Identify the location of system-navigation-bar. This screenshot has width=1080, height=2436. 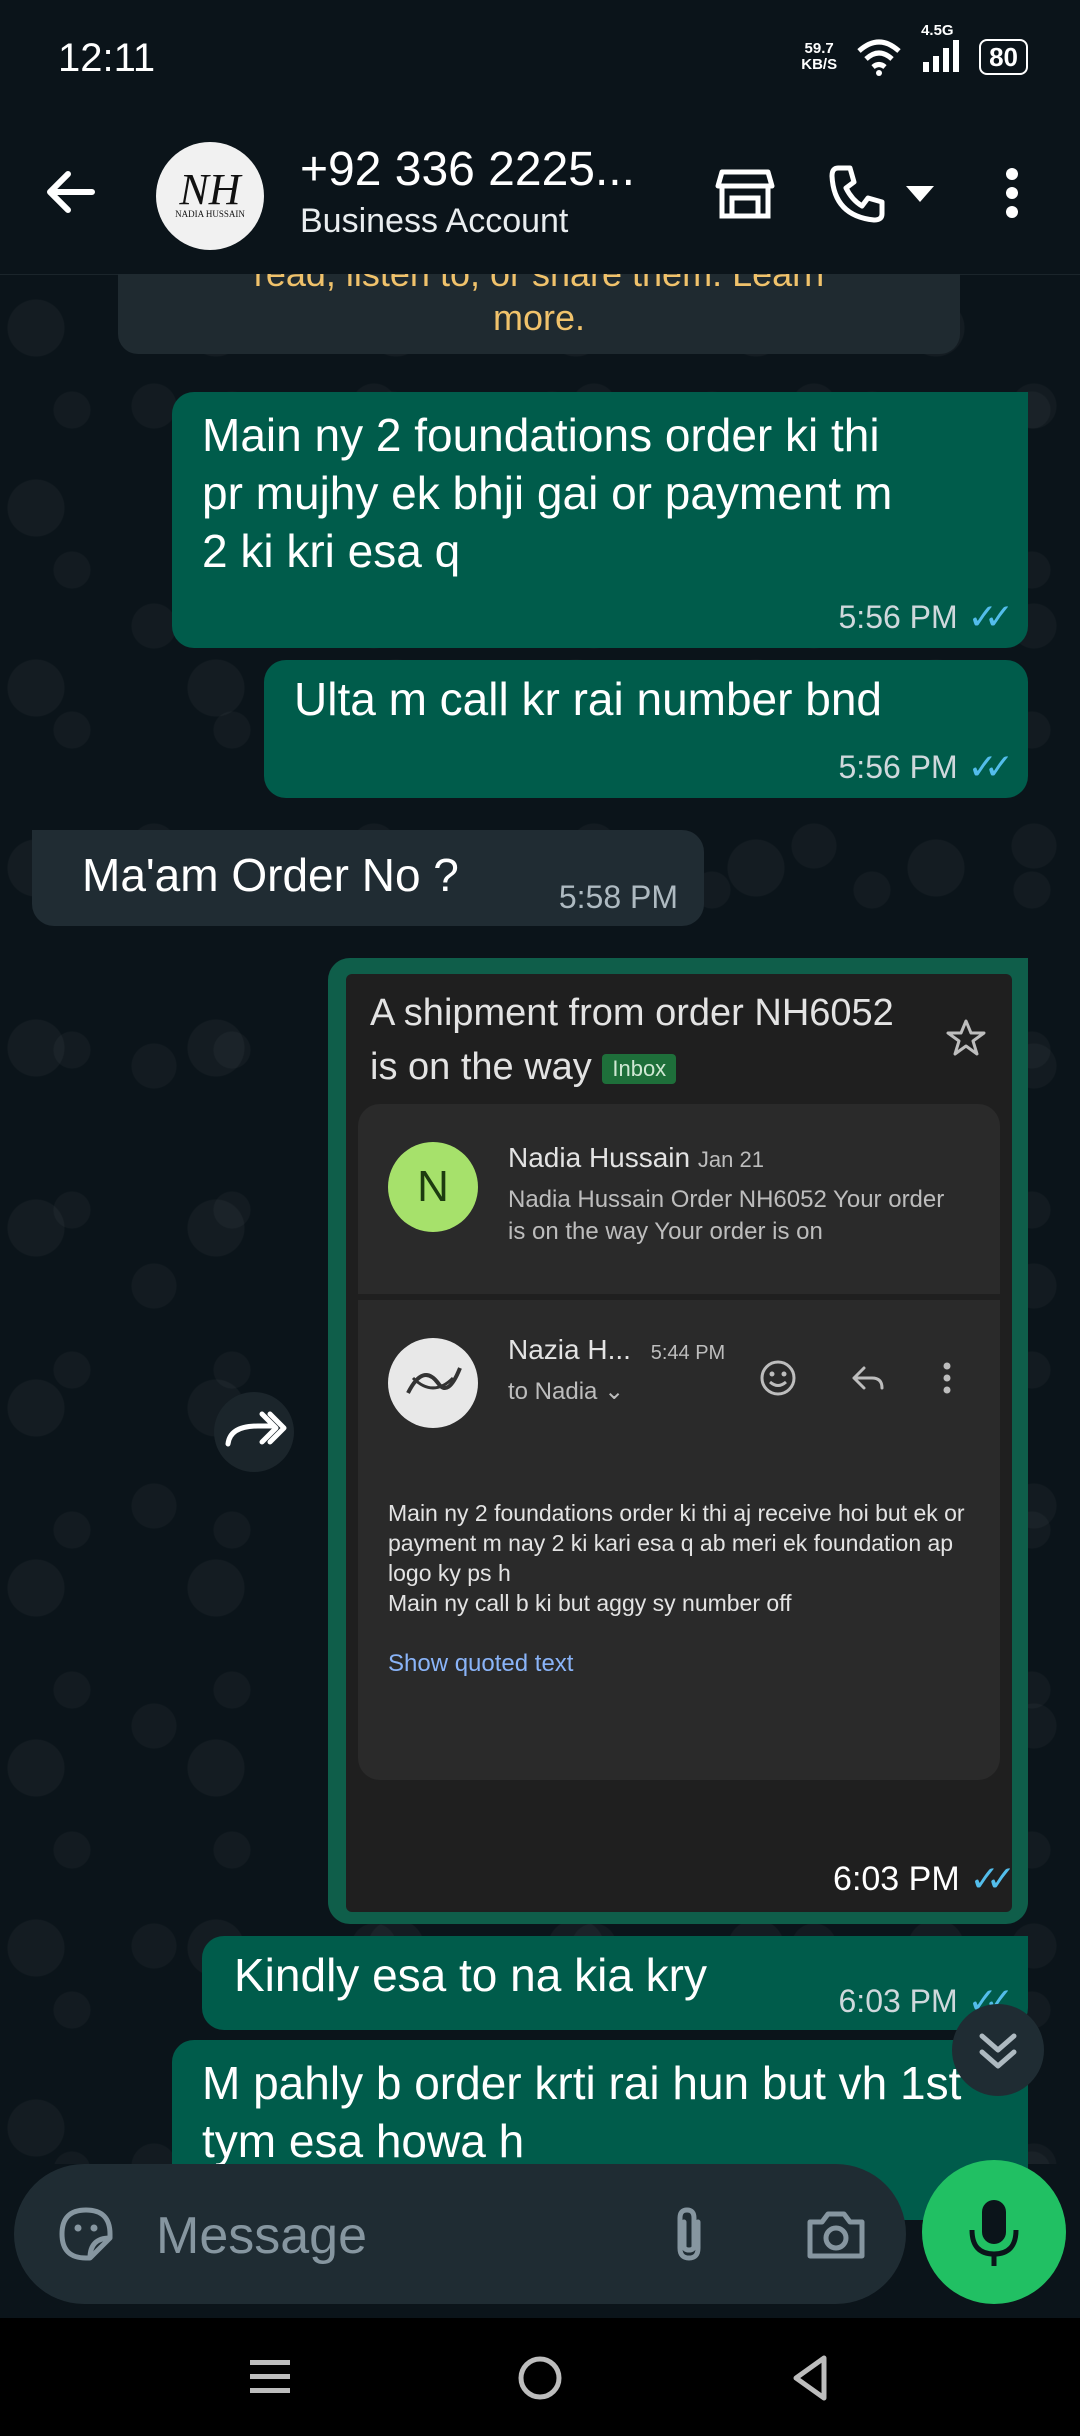
(540, 2377).